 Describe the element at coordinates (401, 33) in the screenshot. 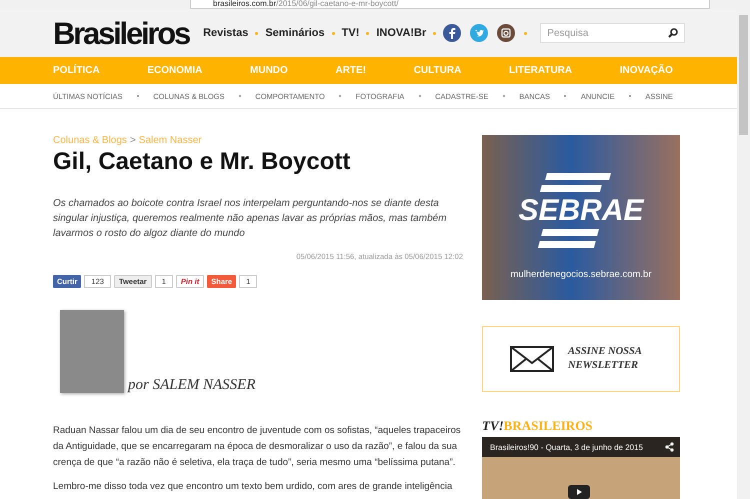

I see `header-link: INOVA!Br` at that location.